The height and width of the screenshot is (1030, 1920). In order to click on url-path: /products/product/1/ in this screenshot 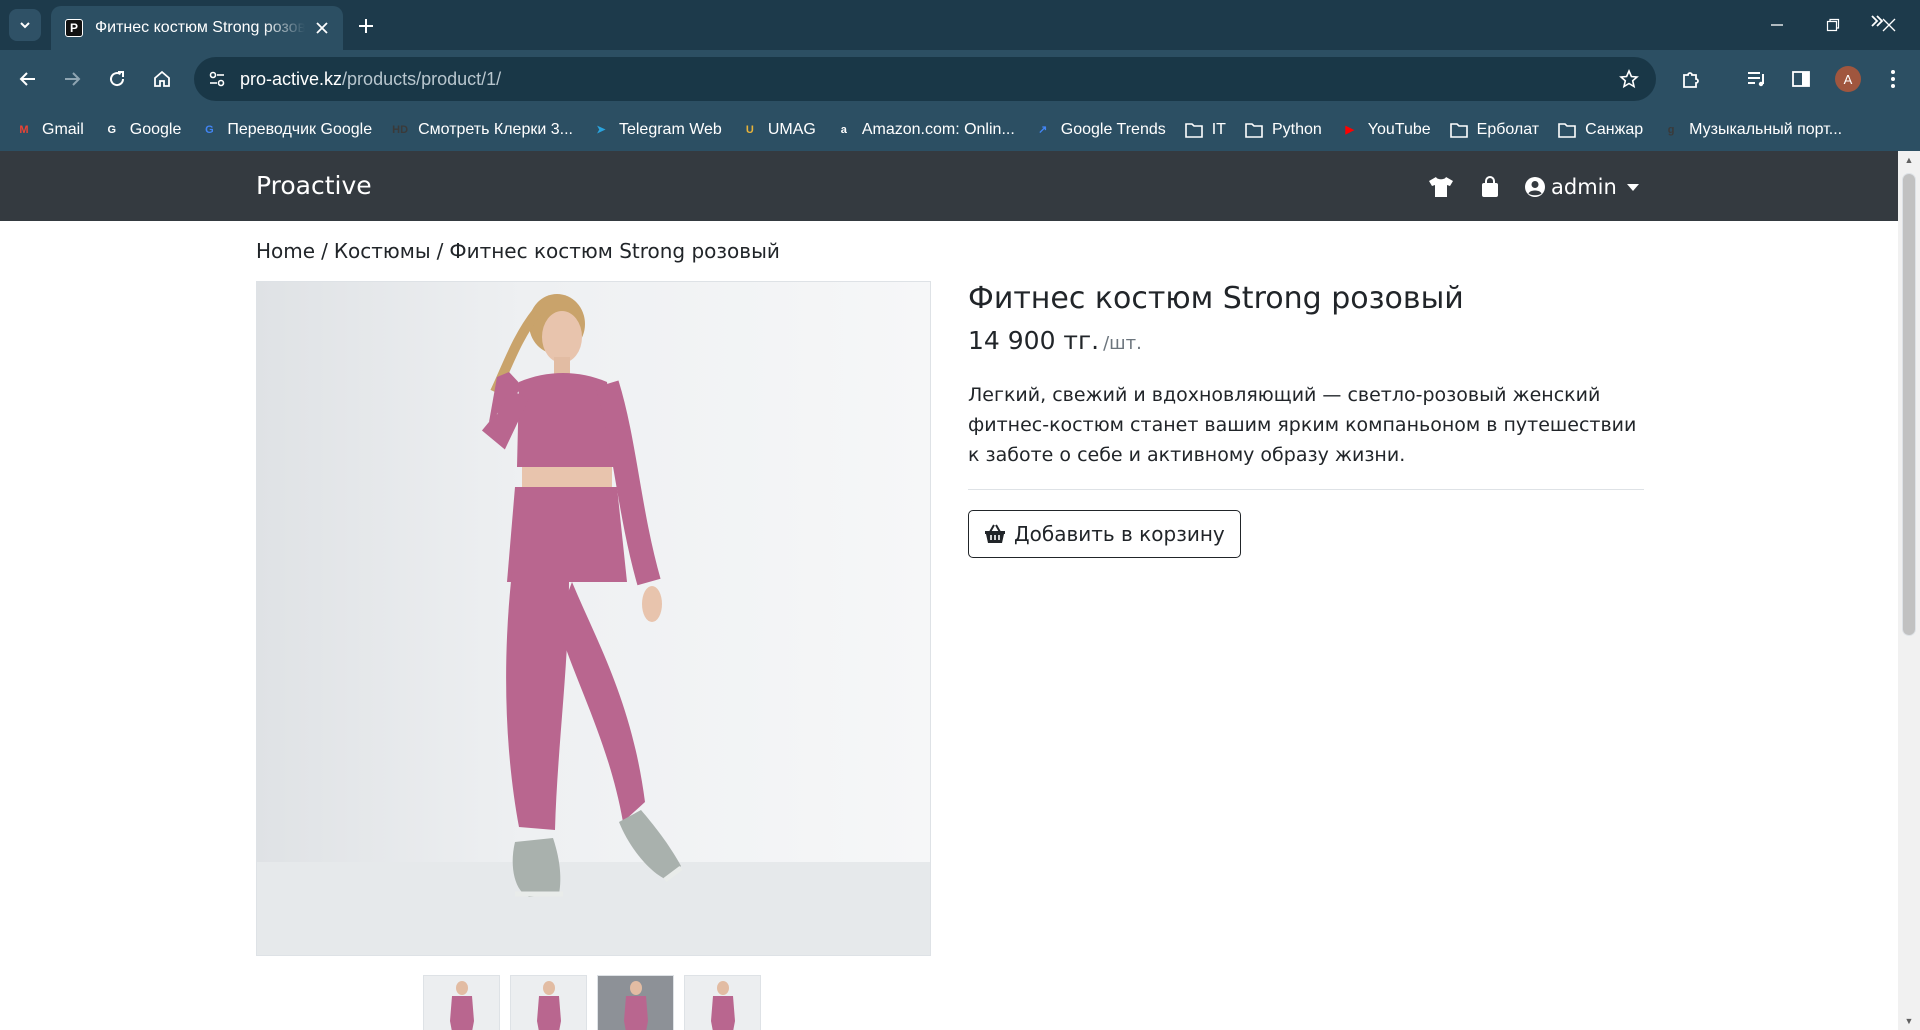, I will do `click(422, 78)`.